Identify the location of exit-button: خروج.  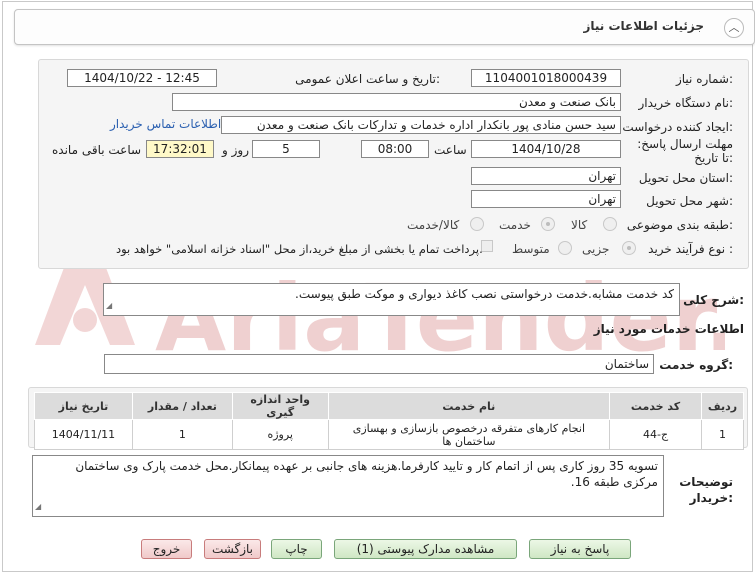
(166, 549).